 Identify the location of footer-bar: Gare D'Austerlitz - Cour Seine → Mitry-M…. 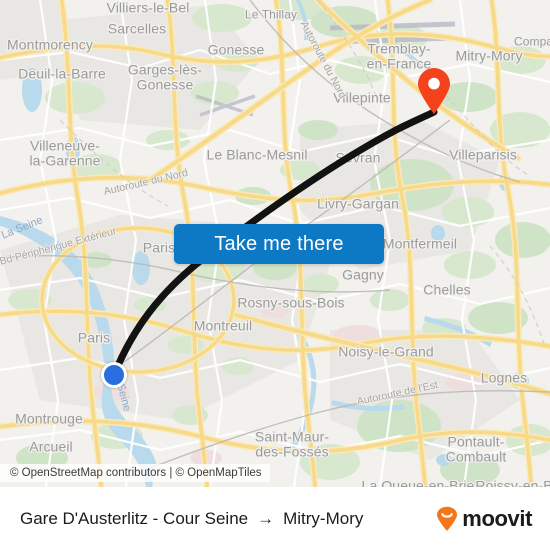
(275, 518).